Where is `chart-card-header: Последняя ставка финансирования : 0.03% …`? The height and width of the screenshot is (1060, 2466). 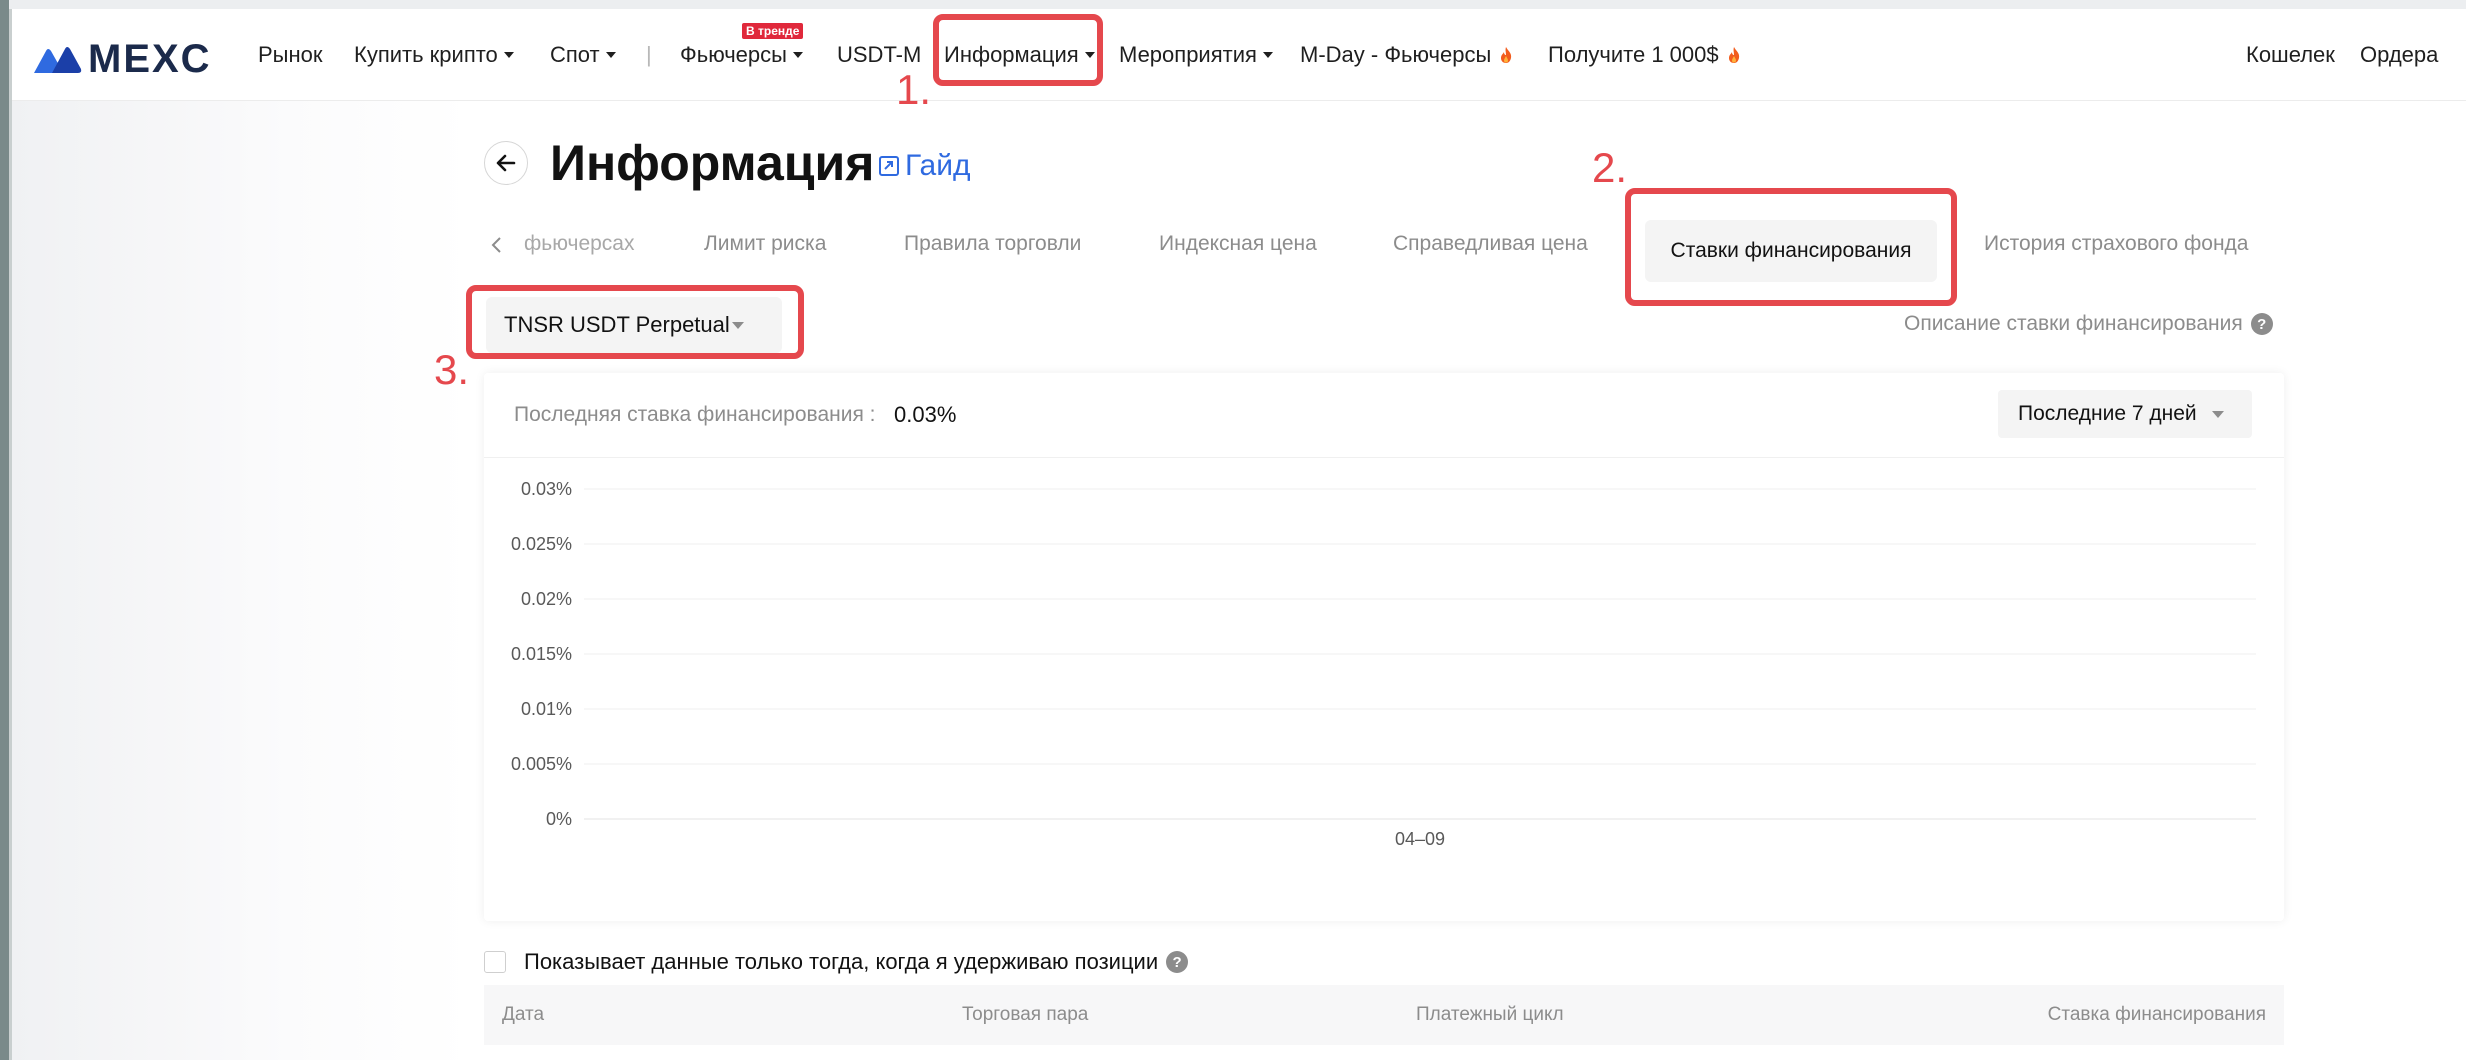
chart-card-header: Последняя ставка финансирования : 0.03% … is located at coordinates (1384, 415).